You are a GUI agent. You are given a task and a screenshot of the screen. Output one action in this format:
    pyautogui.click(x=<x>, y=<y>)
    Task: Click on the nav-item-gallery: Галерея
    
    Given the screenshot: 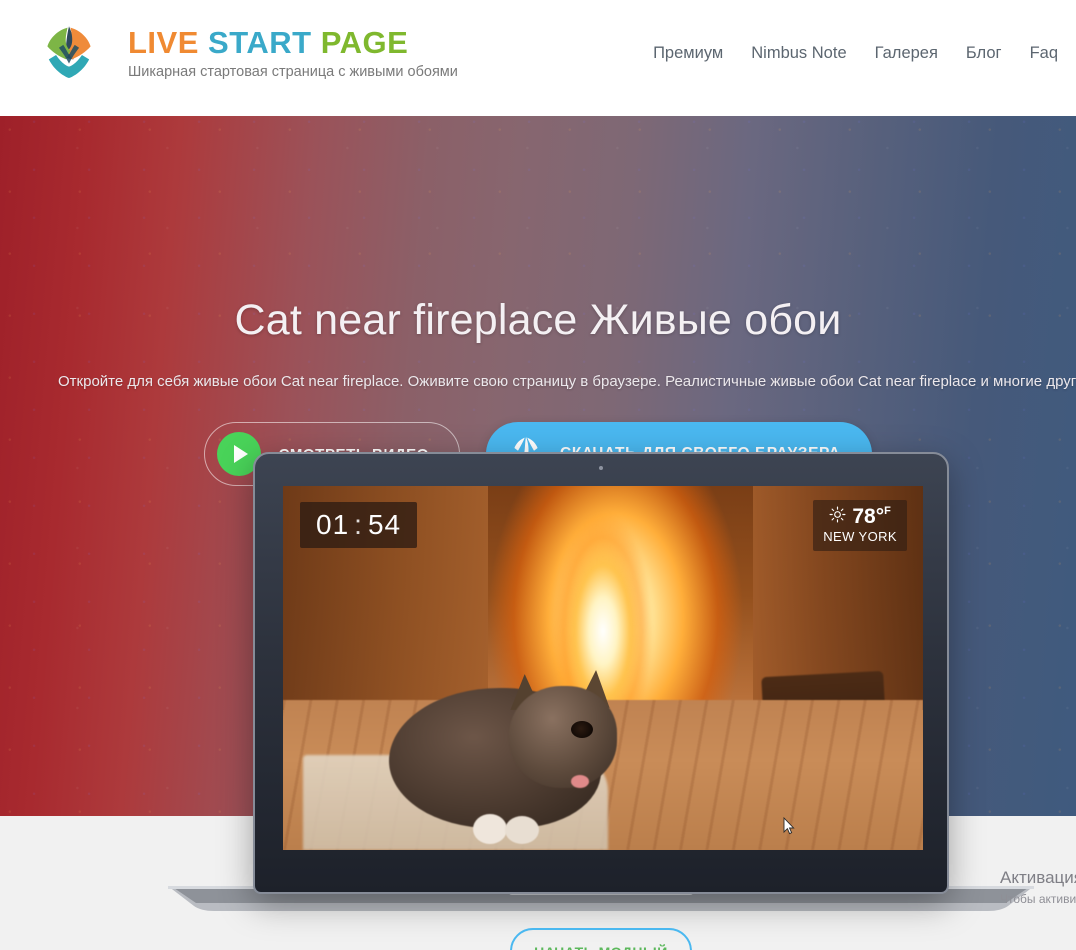 What is the action you would take?
    pyautogui.click(x=906, y=53)
    